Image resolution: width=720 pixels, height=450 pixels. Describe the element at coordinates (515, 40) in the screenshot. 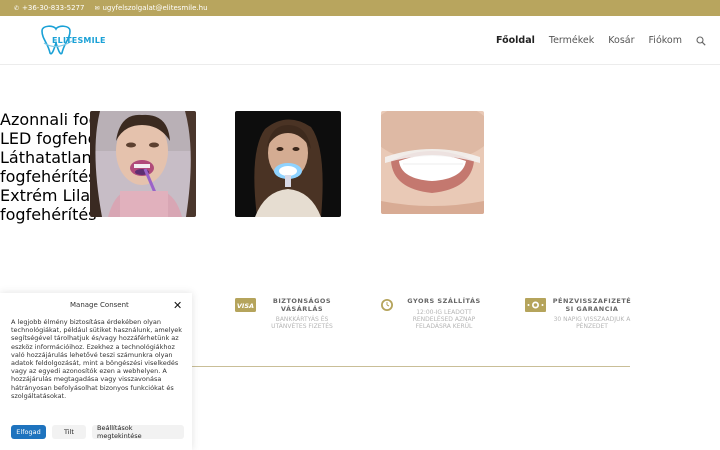

I see `nav-item-home: Főoldal` at that location.